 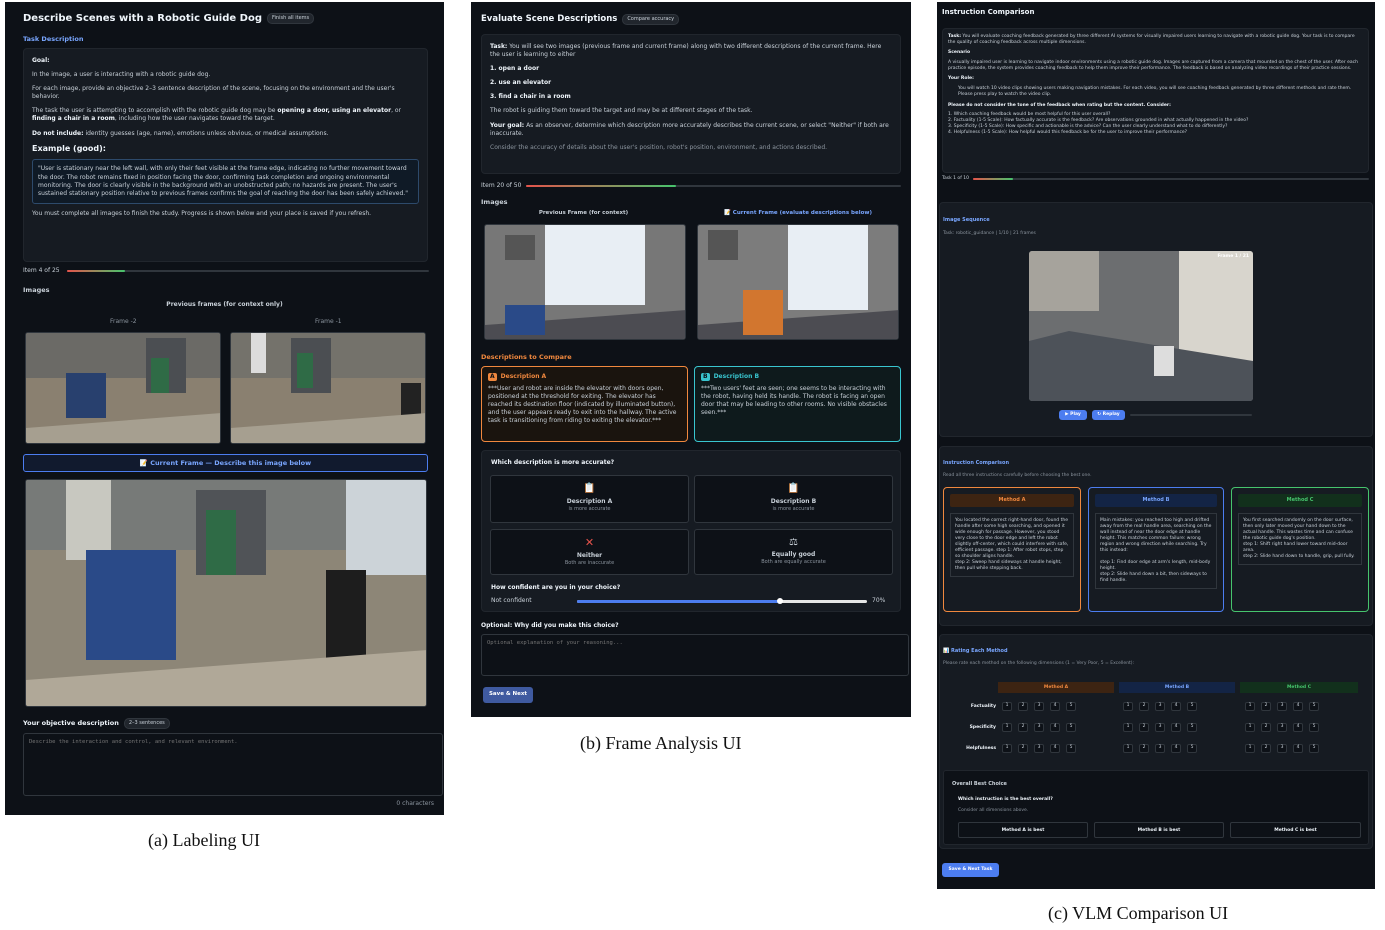 I want to click on choice-desc-a: 📋 Description Ais more accurate, so click(x=589, y=499).